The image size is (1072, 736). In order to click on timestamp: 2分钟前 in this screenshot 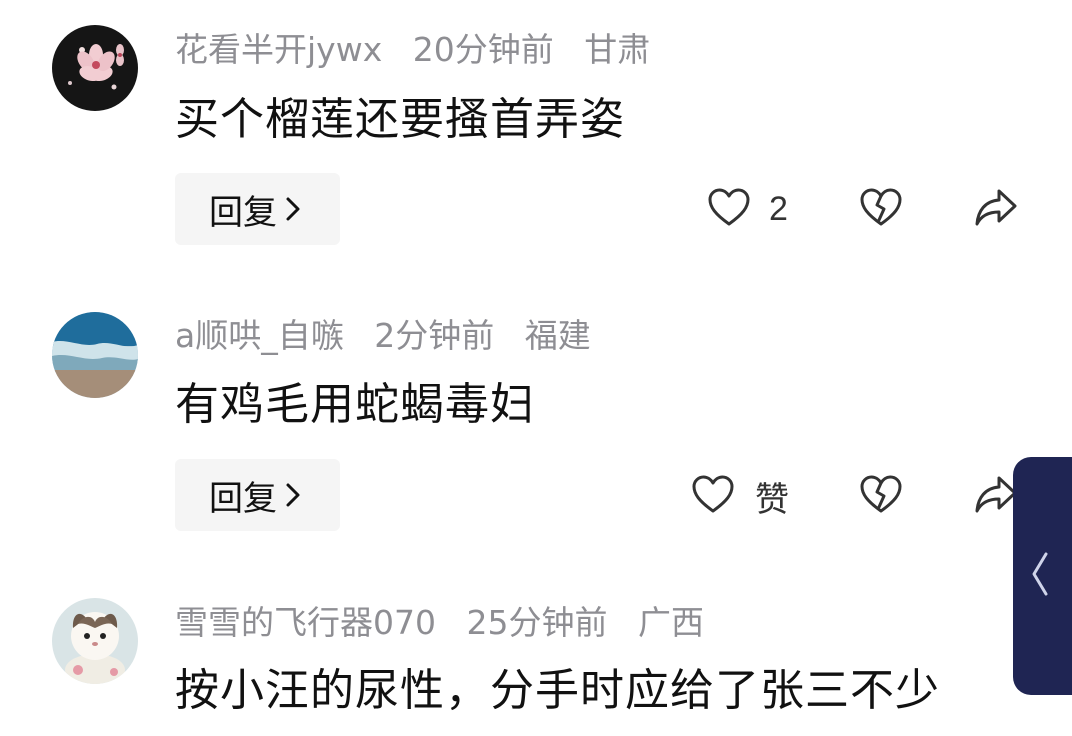, I will do `click(434, 335)`.